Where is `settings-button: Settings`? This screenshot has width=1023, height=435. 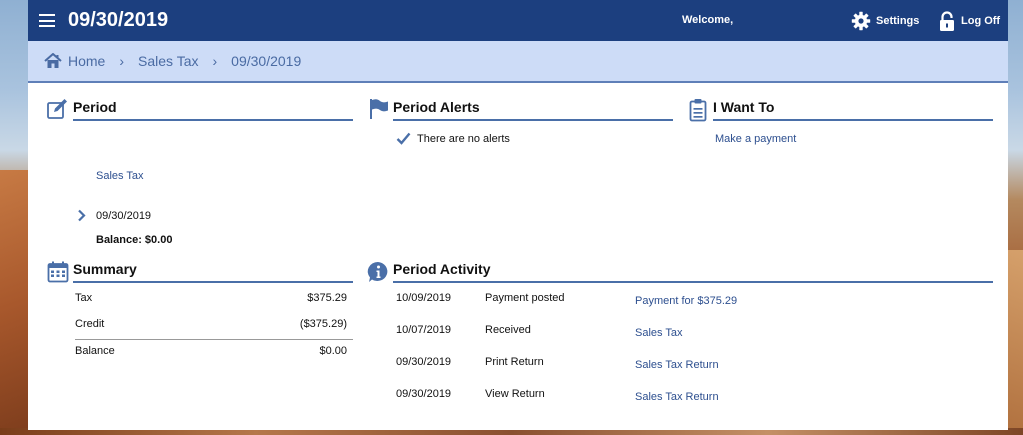
settings-button: Settings is located at coordinates (885, 21).